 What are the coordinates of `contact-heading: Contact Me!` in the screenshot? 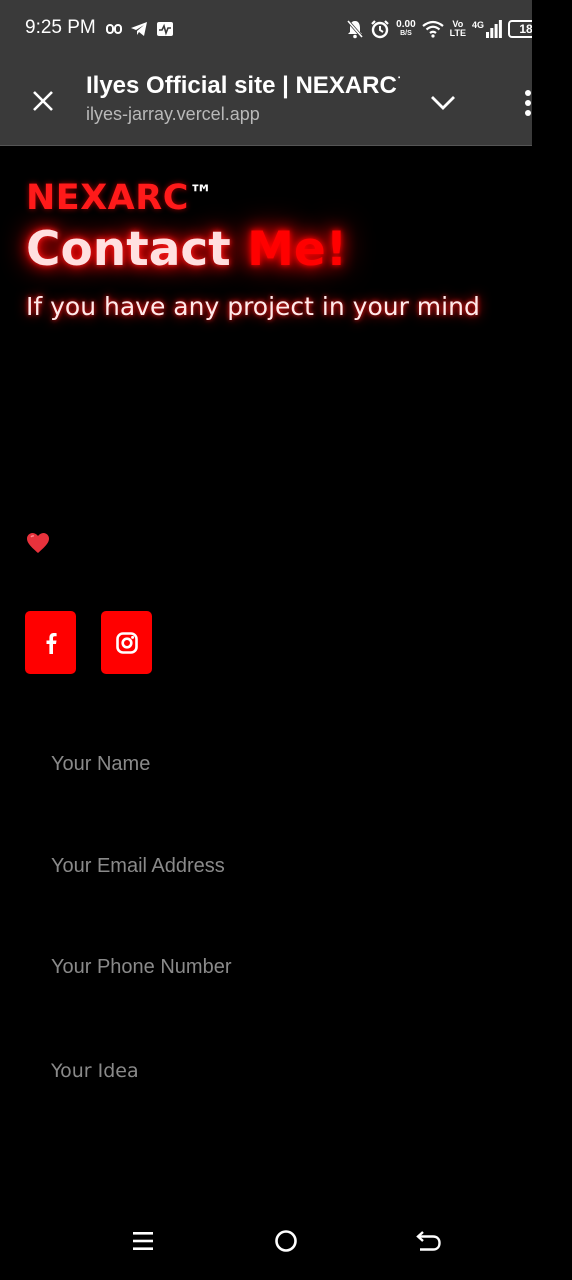 It's located at (186, 249).